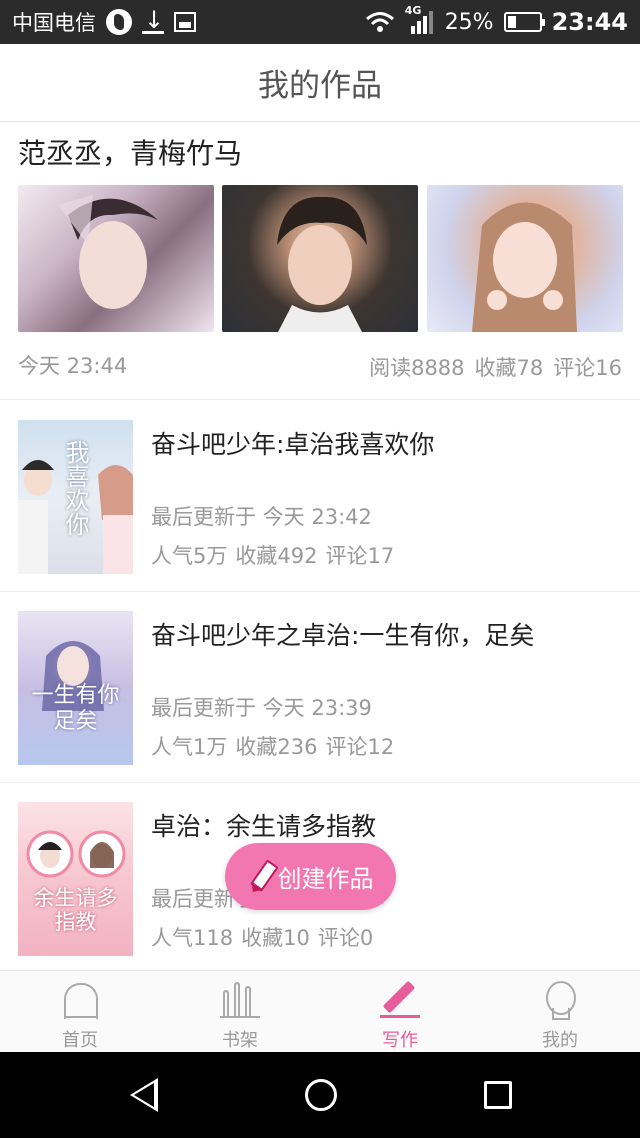  Describe the element at coordinates (589, 22) in the screenshot. I see `clock: 23:44` at that location.